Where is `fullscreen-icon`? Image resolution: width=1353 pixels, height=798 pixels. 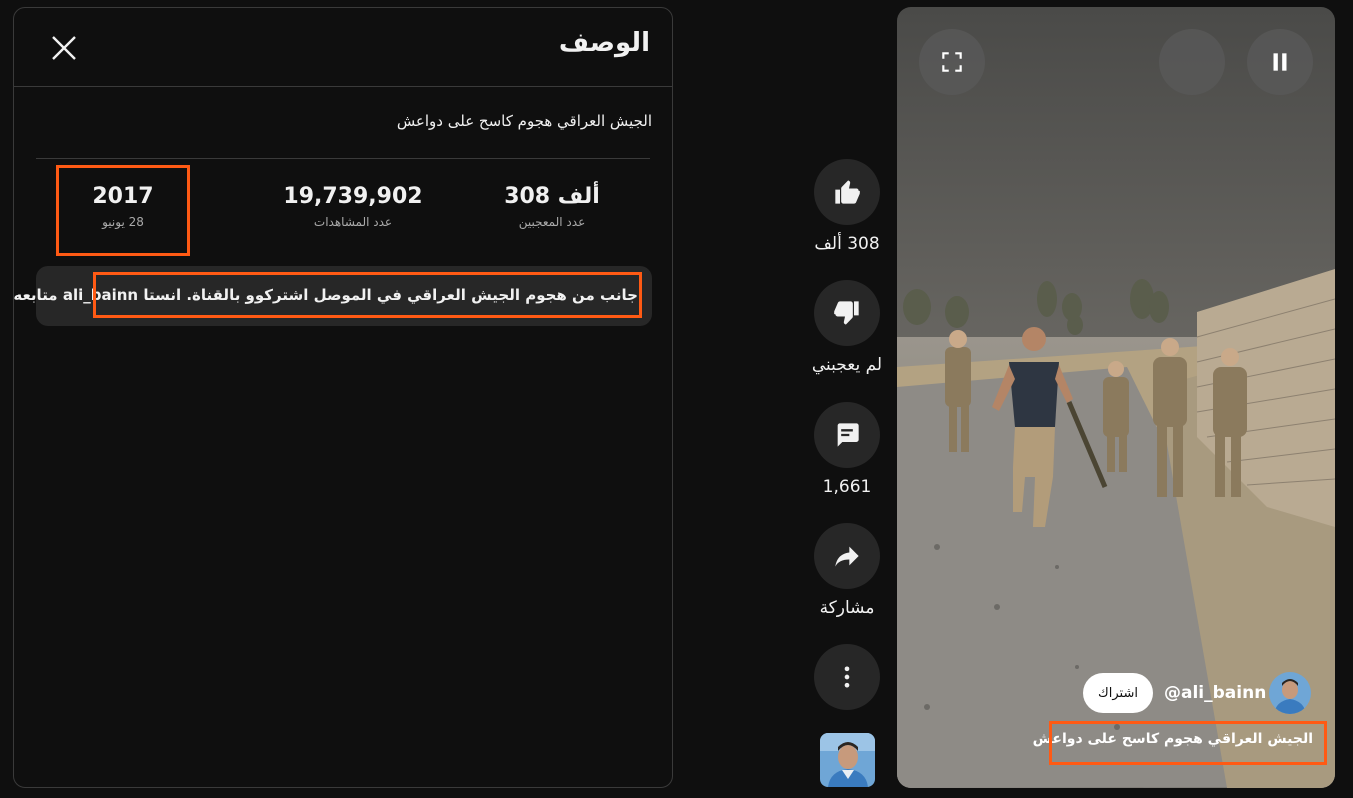
fullscreen-icon is located at coordinates (952, 62).